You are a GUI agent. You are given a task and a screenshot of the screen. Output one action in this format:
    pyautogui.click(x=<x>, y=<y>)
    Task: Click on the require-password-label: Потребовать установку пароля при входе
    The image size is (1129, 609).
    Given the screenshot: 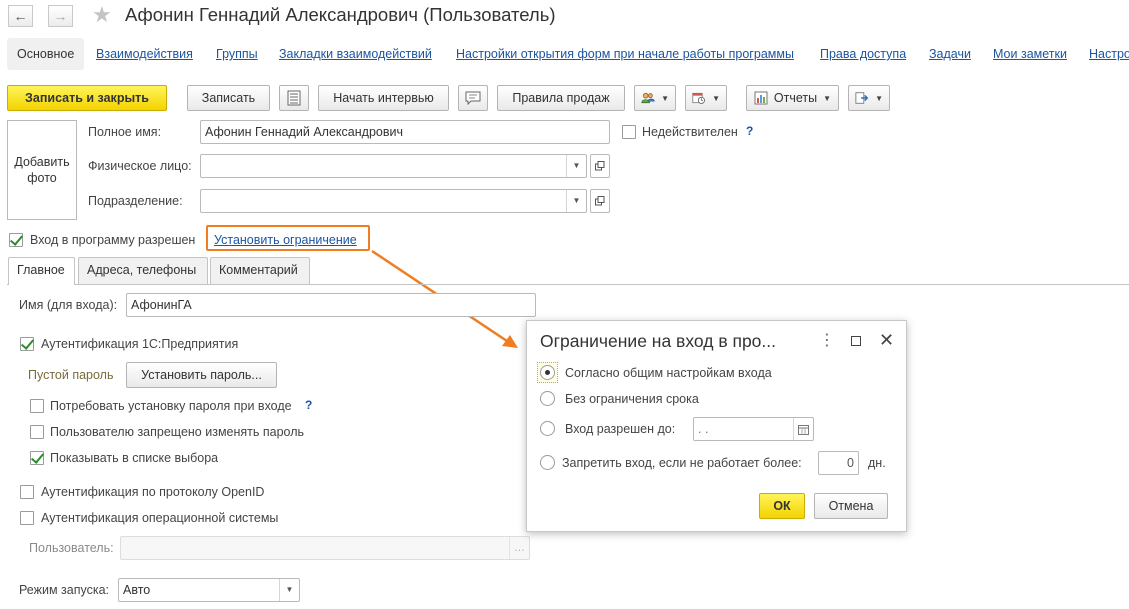 What is the action you would take?
    pyautogui.click(x=171, y=406)
    